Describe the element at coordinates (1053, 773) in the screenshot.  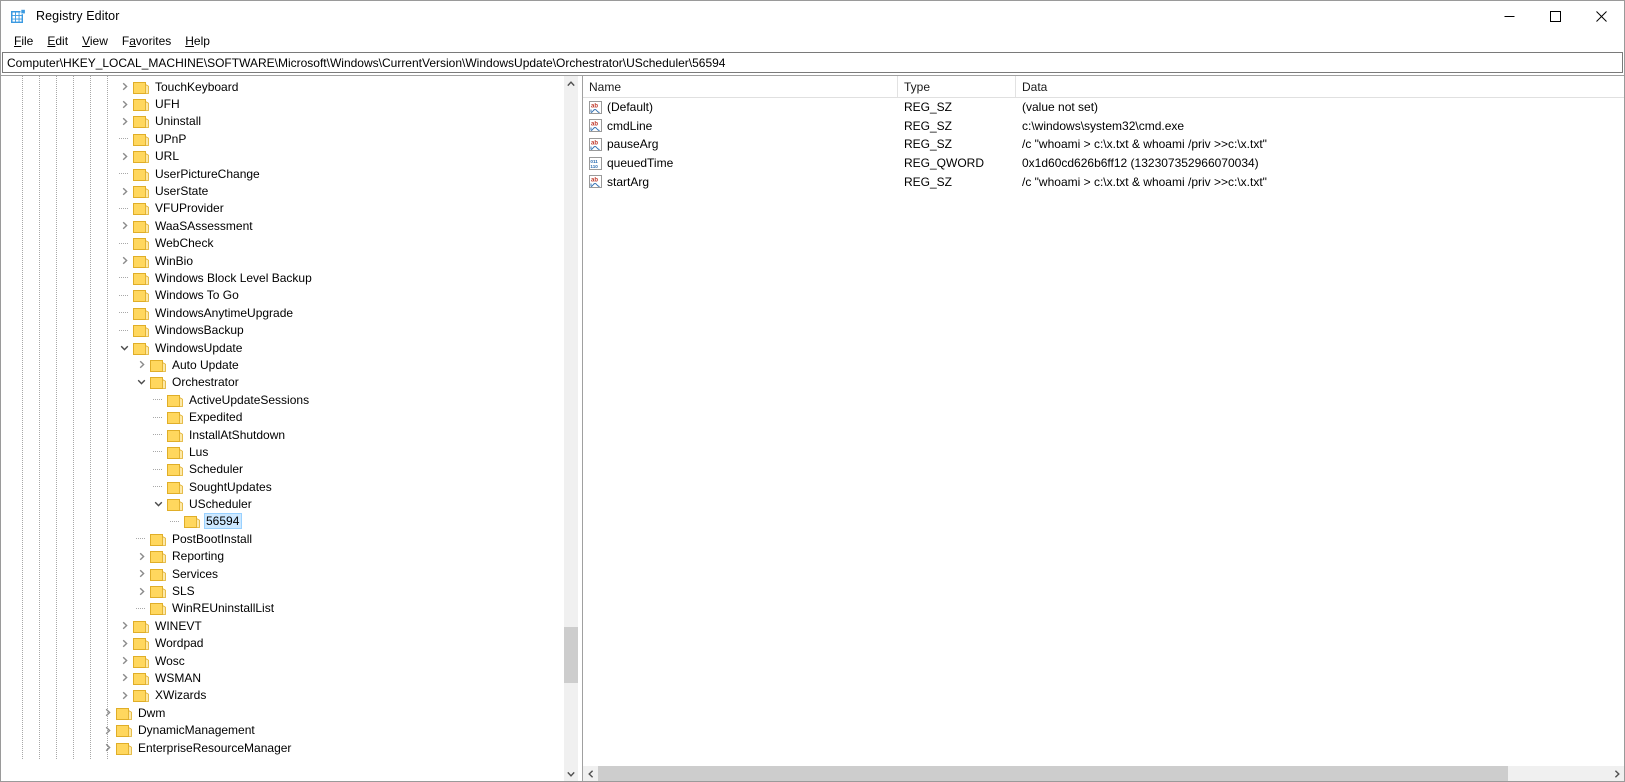
I see `values-scrollbar-thumb` at that location.